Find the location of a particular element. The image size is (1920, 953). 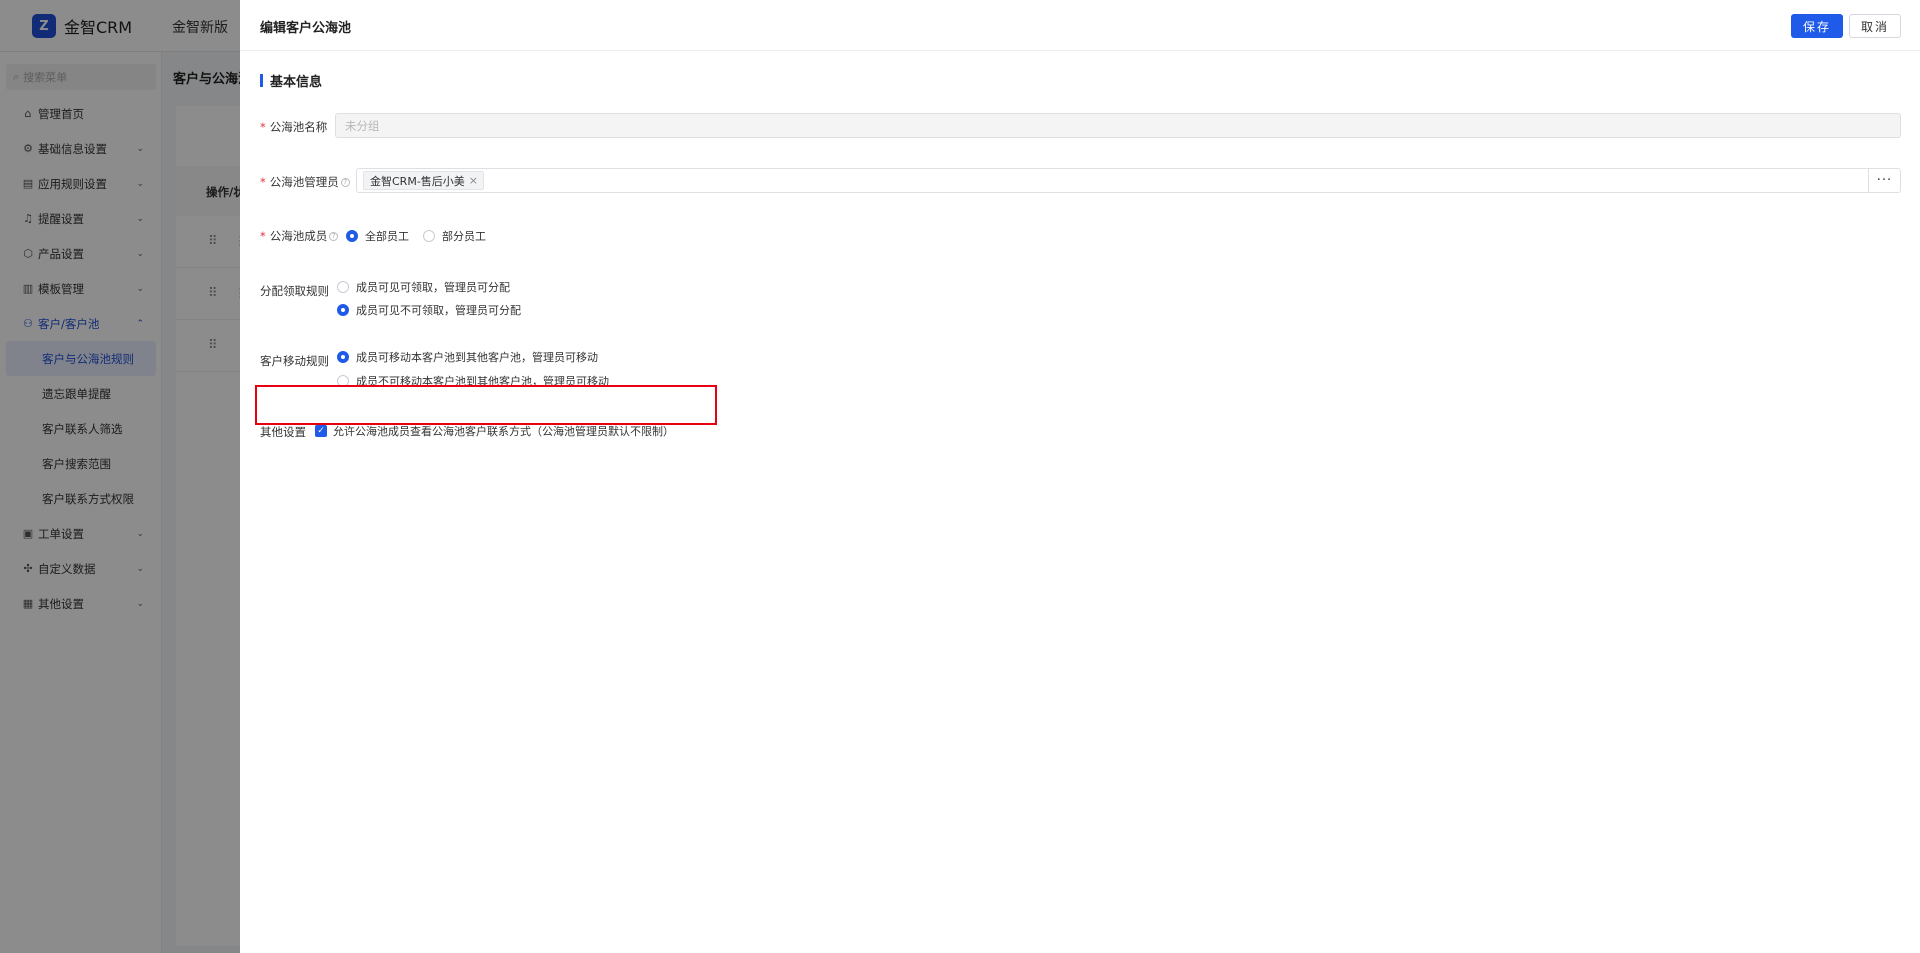

pool-members-label: * 公海池成员 ? is located at coordinates (299, 236).